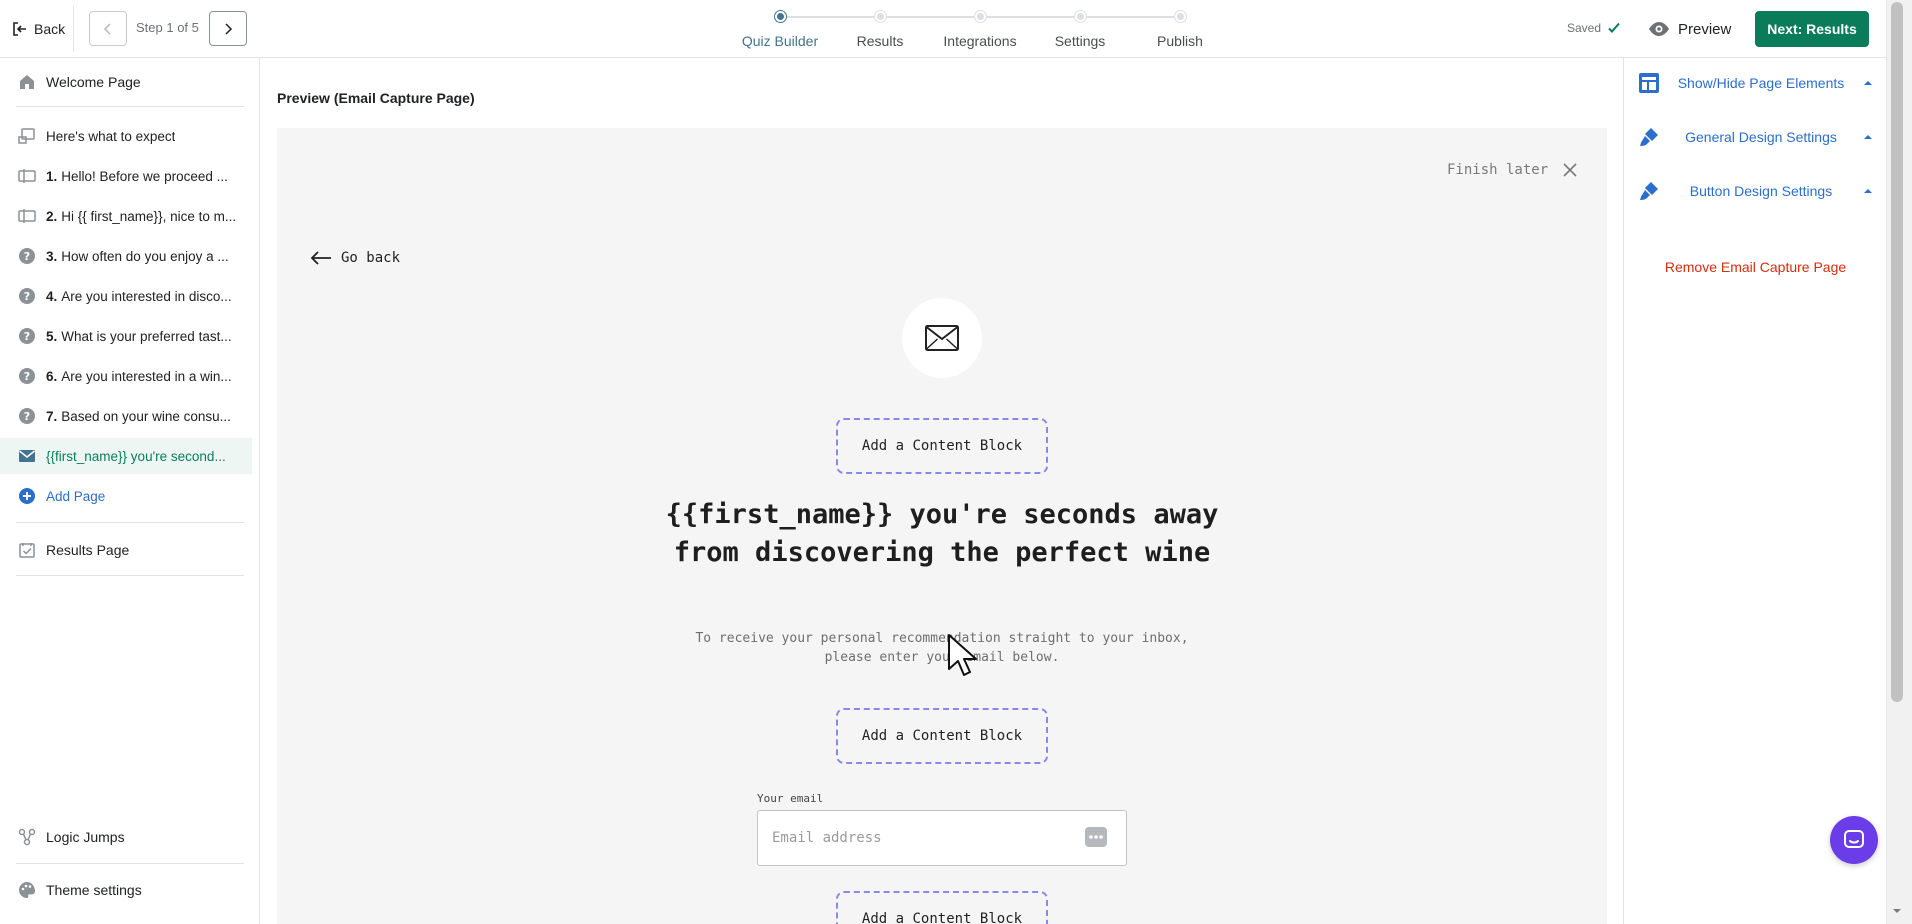  I want to click on sidebar-item-results-page: Results Page, so click(126, 550).